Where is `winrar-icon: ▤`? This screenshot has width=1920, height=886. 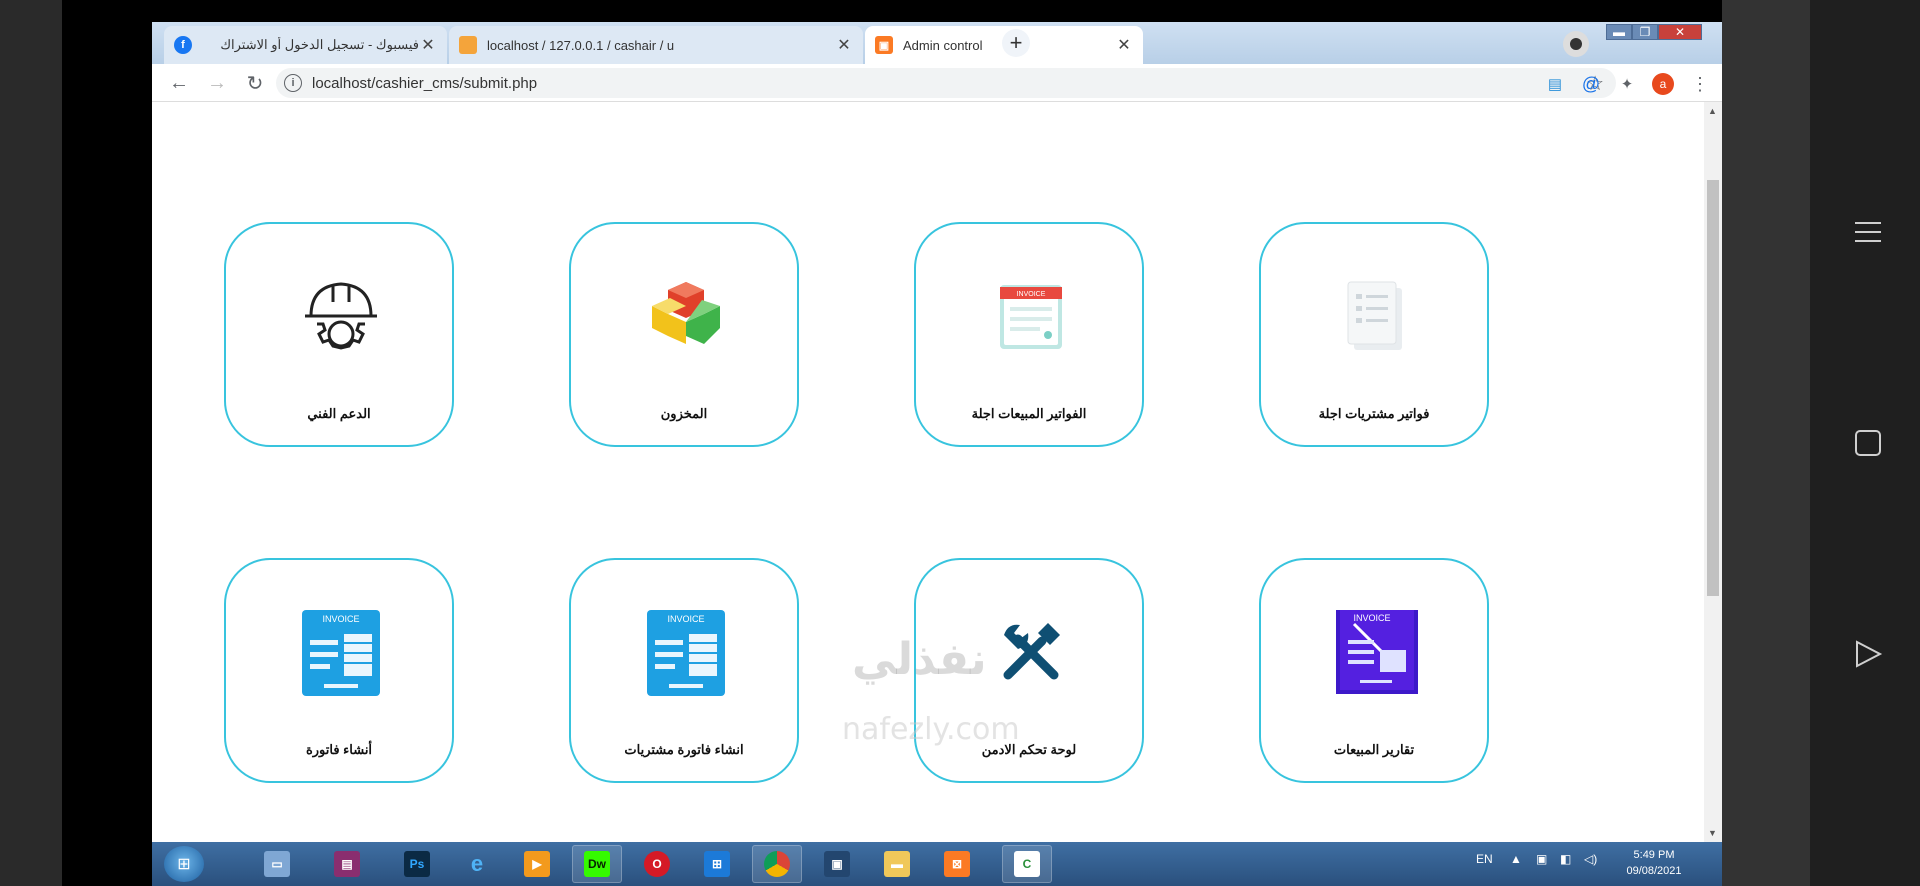 winrar-icon: ▤ is located at coordinates (347, 864).